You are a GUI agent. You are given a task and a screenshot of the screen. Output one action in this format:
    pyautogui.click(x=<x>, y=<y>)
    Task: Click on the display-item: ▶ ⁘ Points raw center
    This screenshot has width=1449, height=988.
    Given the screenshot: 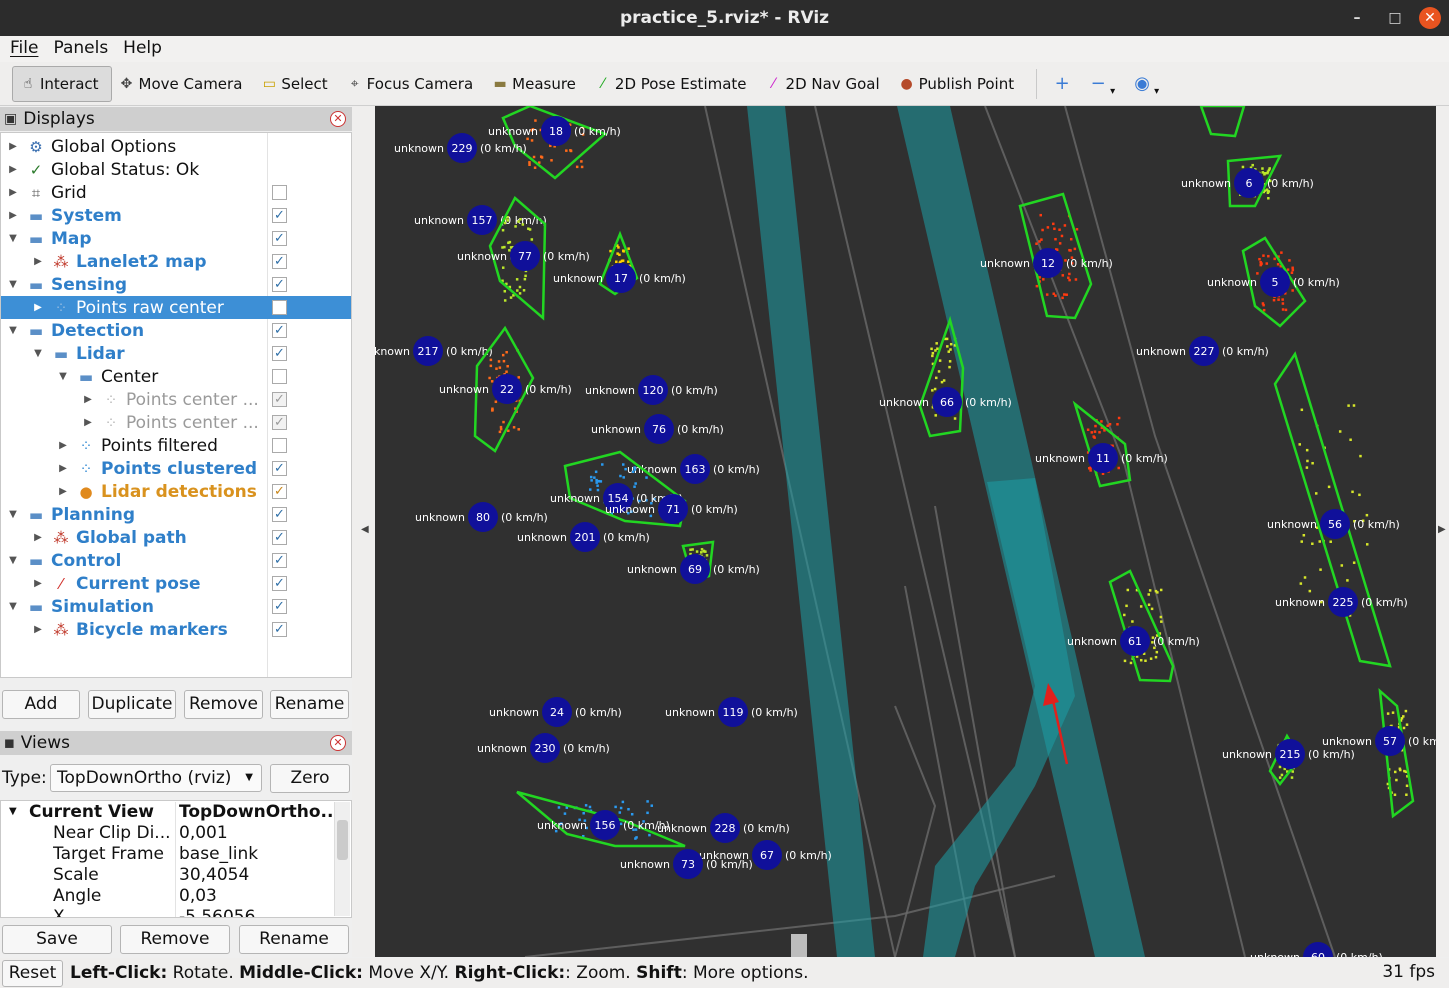 What is the action you would take?
    pyautogui.click(x=176, y=307)
    